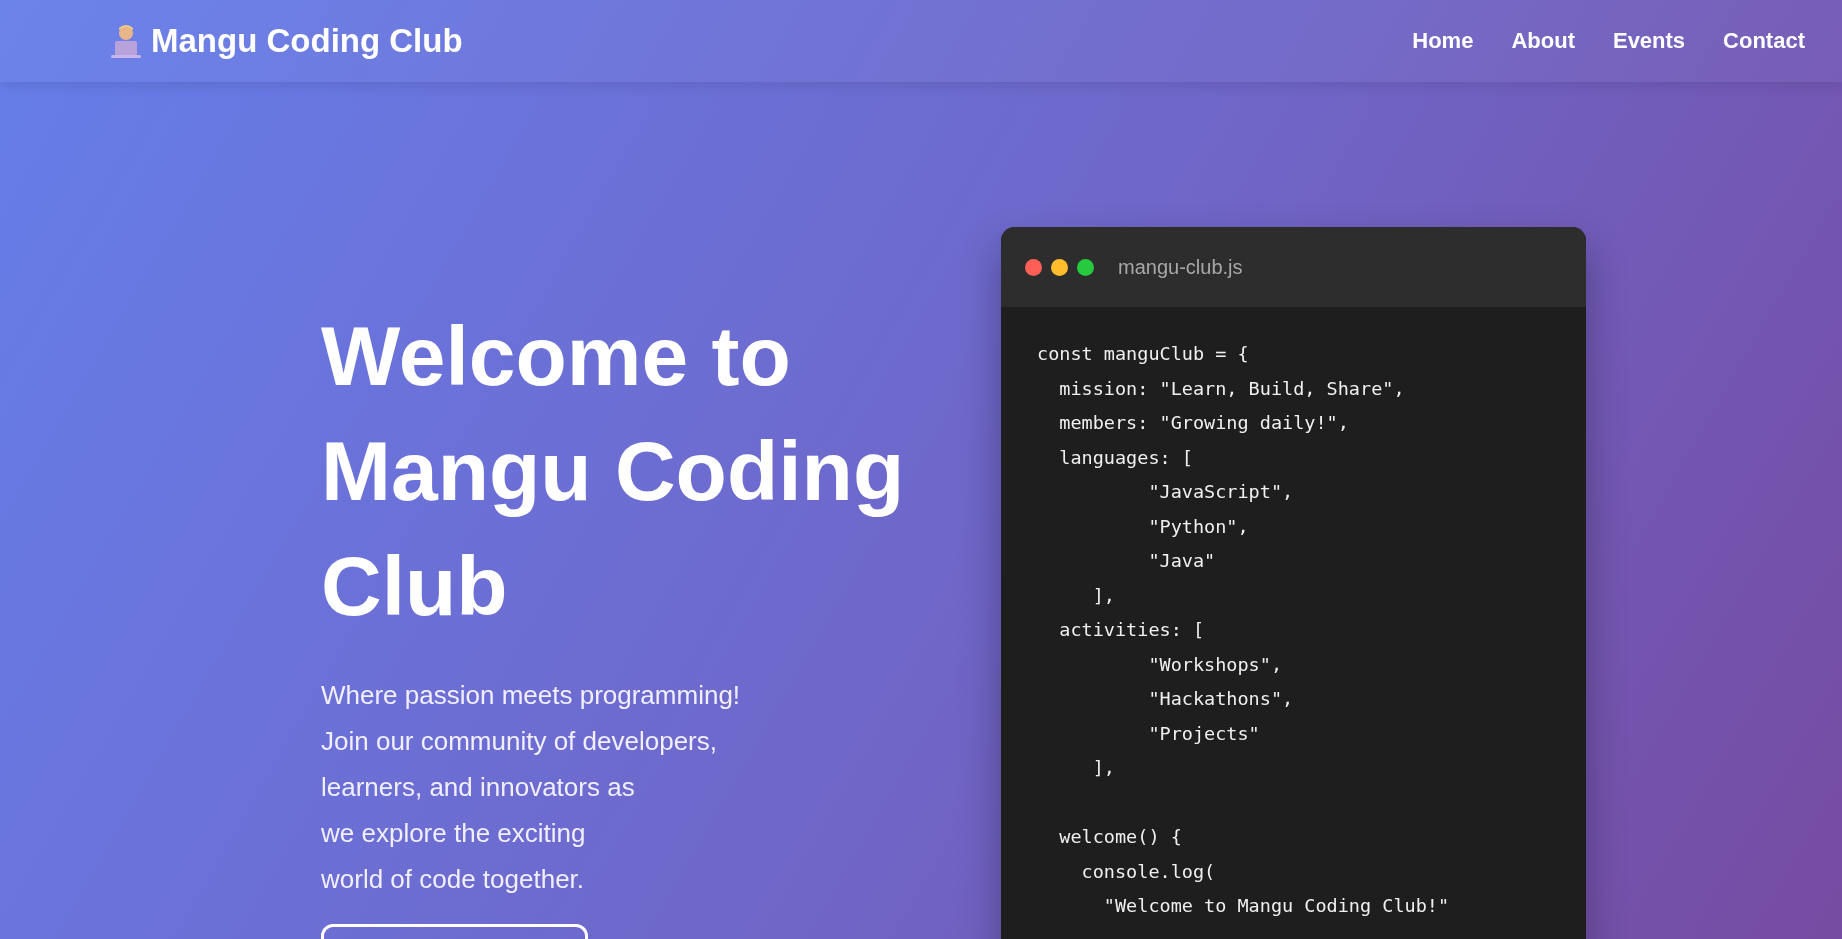  What do you see at coordinates (1764, 41) in the screenshot?
I see `nav-link: Contact` at bounding box center [1764, 41].